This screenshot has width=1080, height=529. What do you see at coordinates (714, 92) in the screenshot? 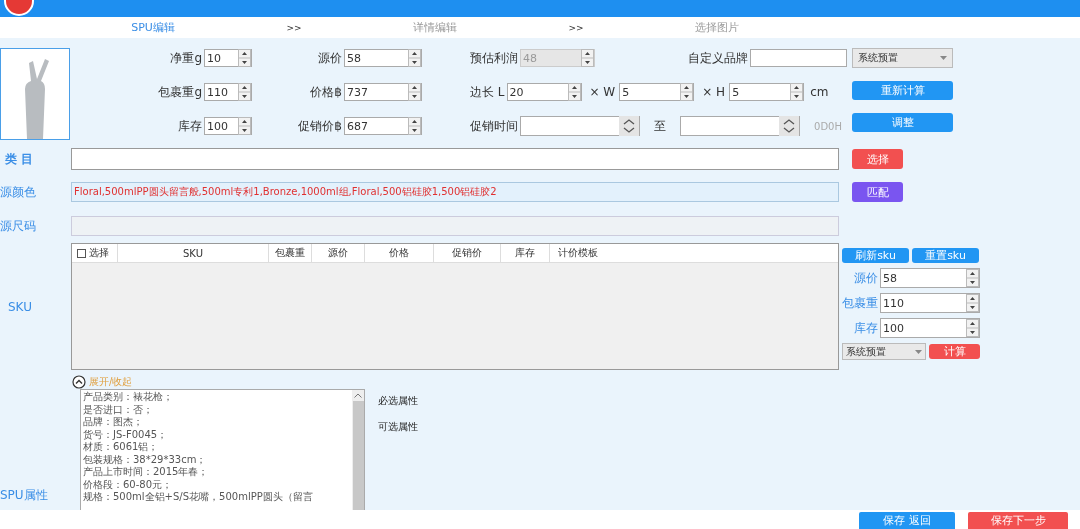
I see `field-label: × H` at bounding box center [714, 92].